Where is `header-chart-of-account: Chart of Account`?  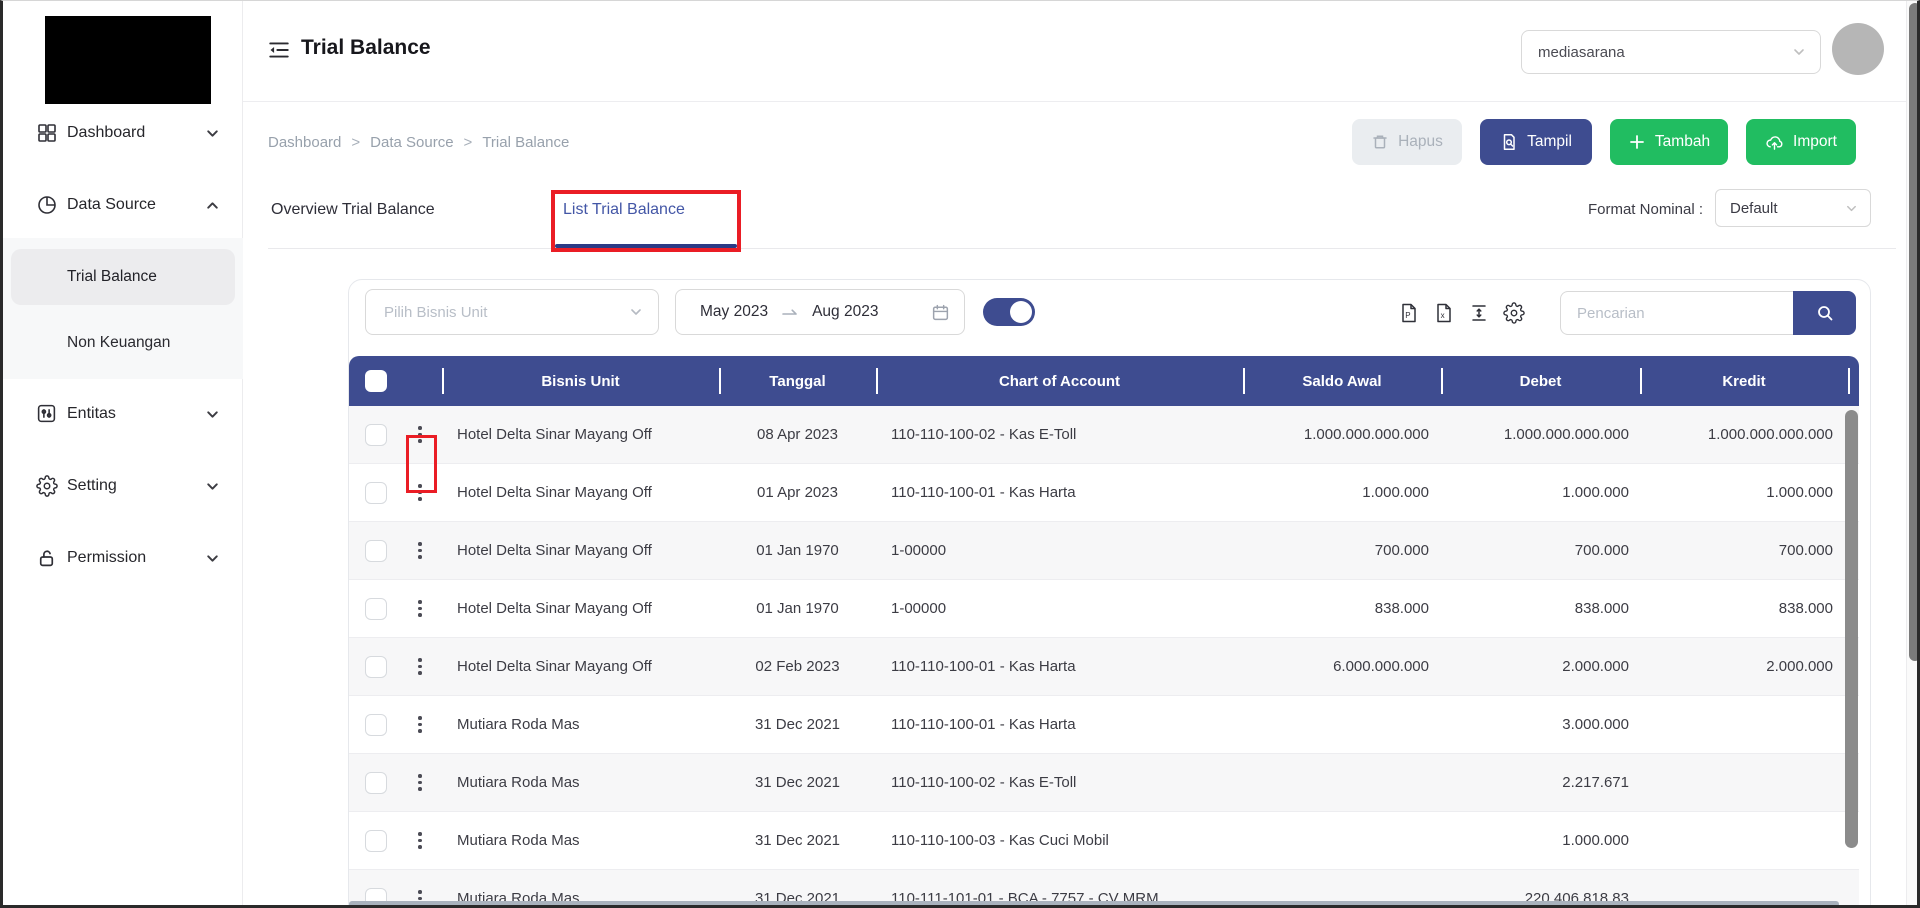 header-chart-of-account: Chart of Account is located at coordinates (1059, 381).